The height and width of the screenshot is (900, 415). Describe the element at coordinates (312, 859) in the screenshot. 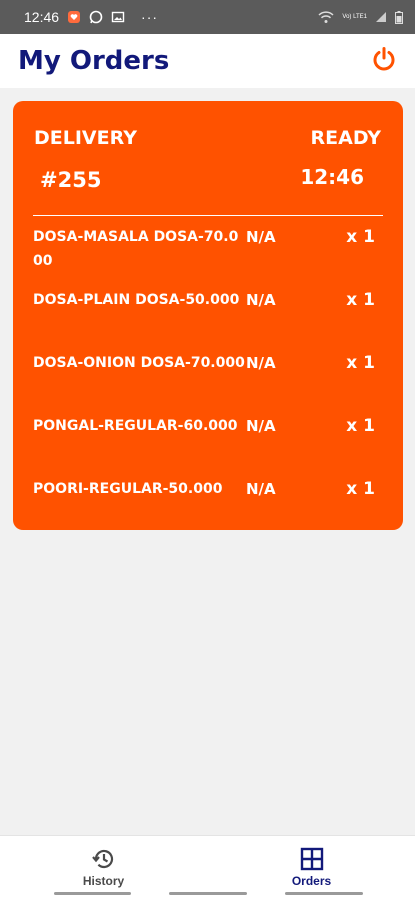

I see `grid-icon` at that location.